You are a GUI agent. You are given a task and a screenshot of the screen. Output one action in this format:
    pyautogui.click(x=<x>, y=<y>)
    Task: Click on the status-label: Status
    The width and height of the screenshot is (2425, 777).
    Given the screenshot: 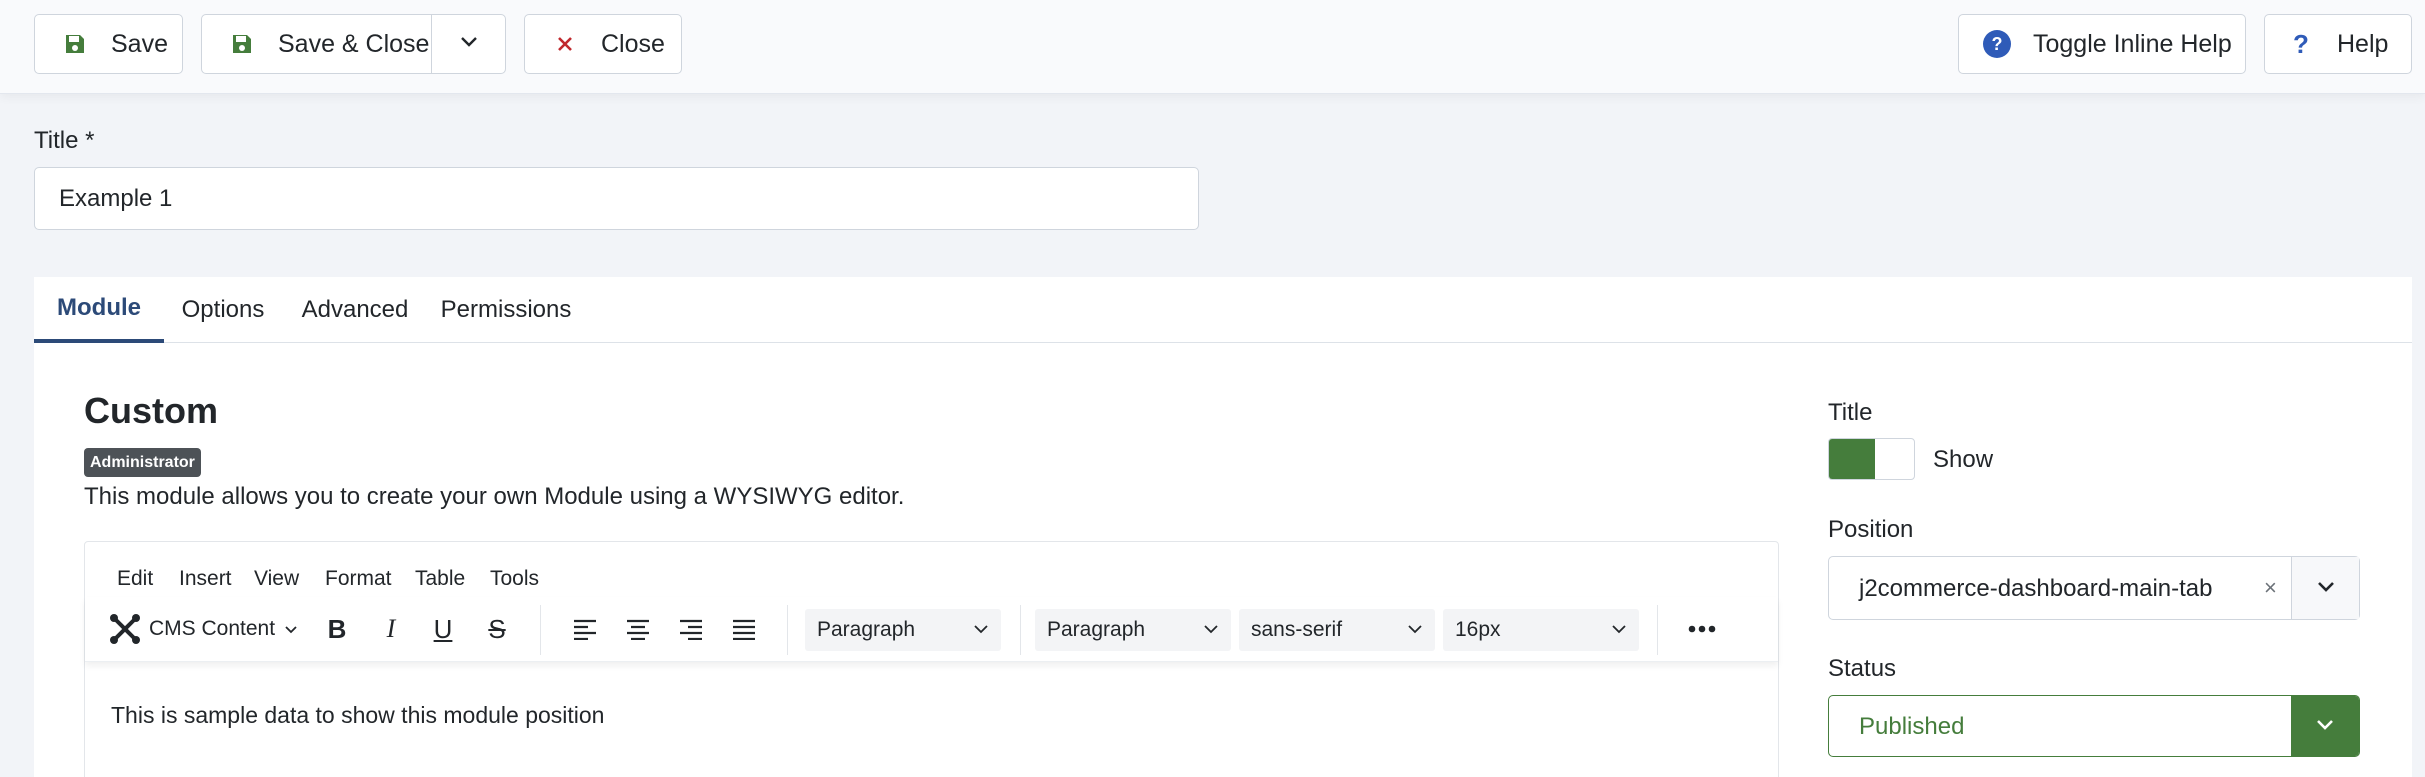 What is the action you would take?
    pyautogui.click(x=1862, y=668)
    